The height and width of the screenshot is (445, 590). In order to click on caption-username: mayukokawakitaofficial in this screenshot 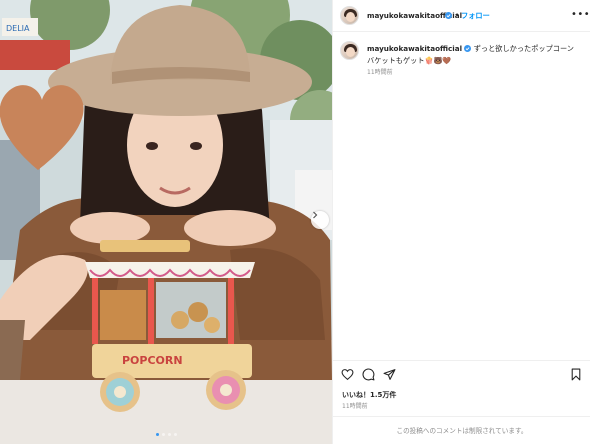, I will do `click(414, 48)`.